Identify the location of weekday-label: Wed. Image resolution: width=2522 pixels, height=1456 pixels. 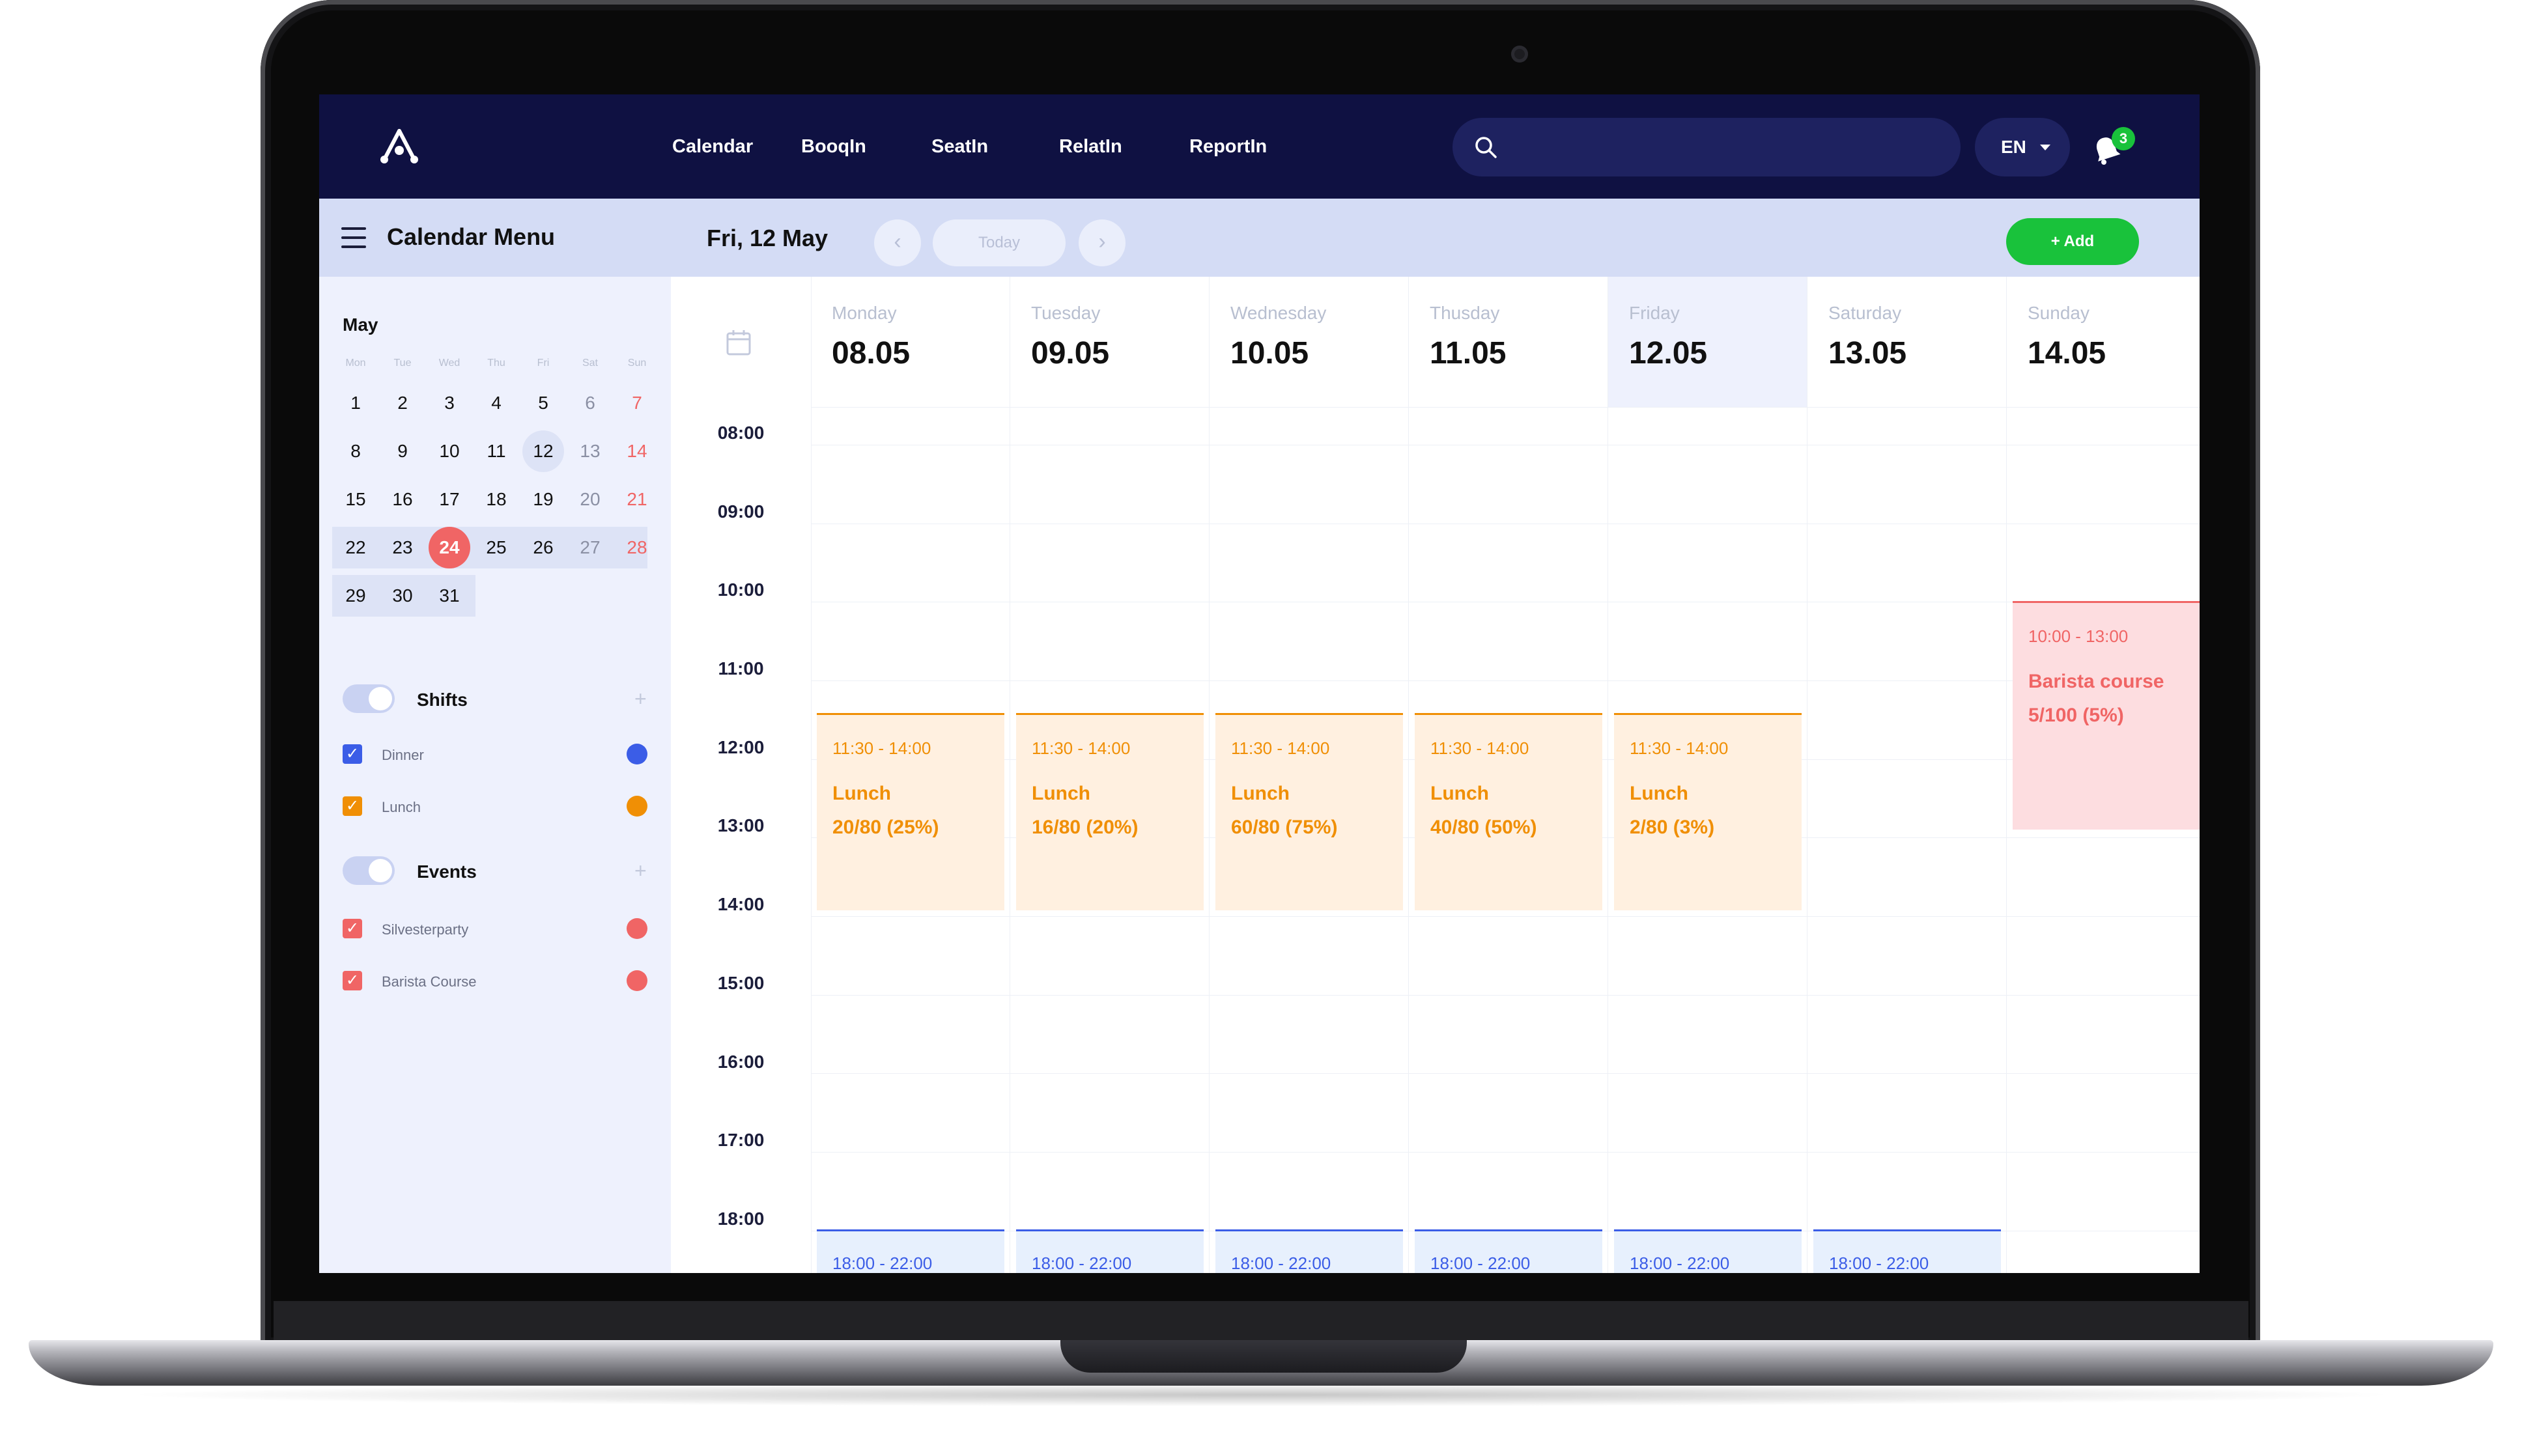
(449, 363).